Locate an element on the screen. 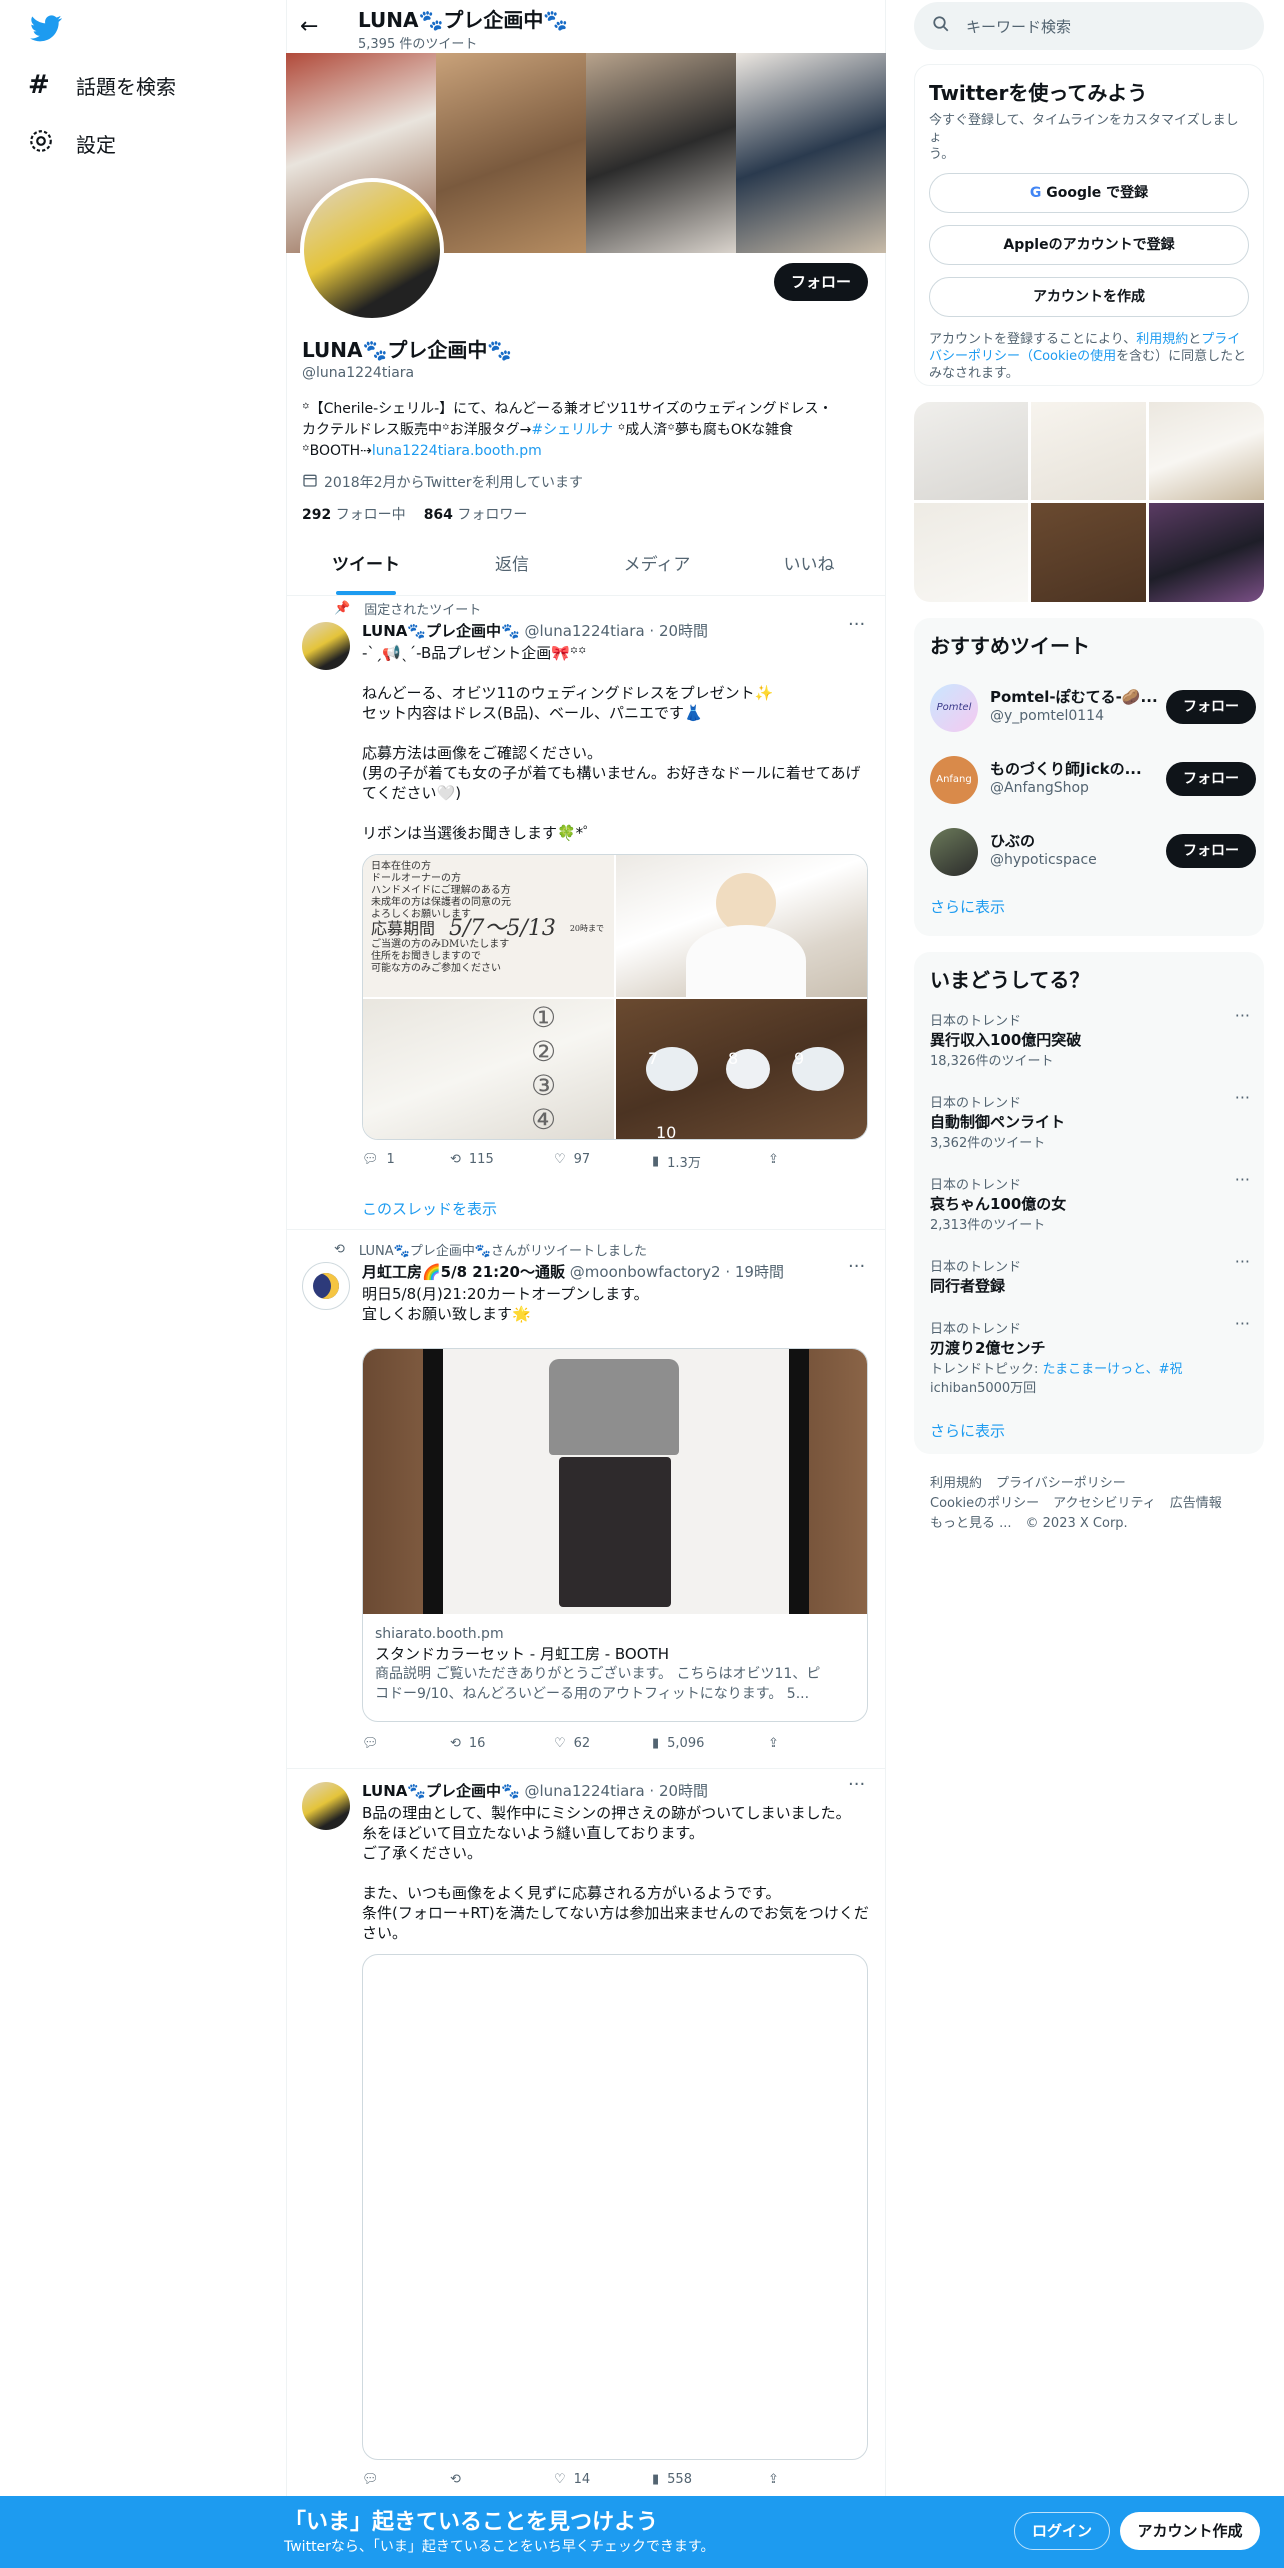  nav-settings: 設定 is located at coordinates (72, 143).